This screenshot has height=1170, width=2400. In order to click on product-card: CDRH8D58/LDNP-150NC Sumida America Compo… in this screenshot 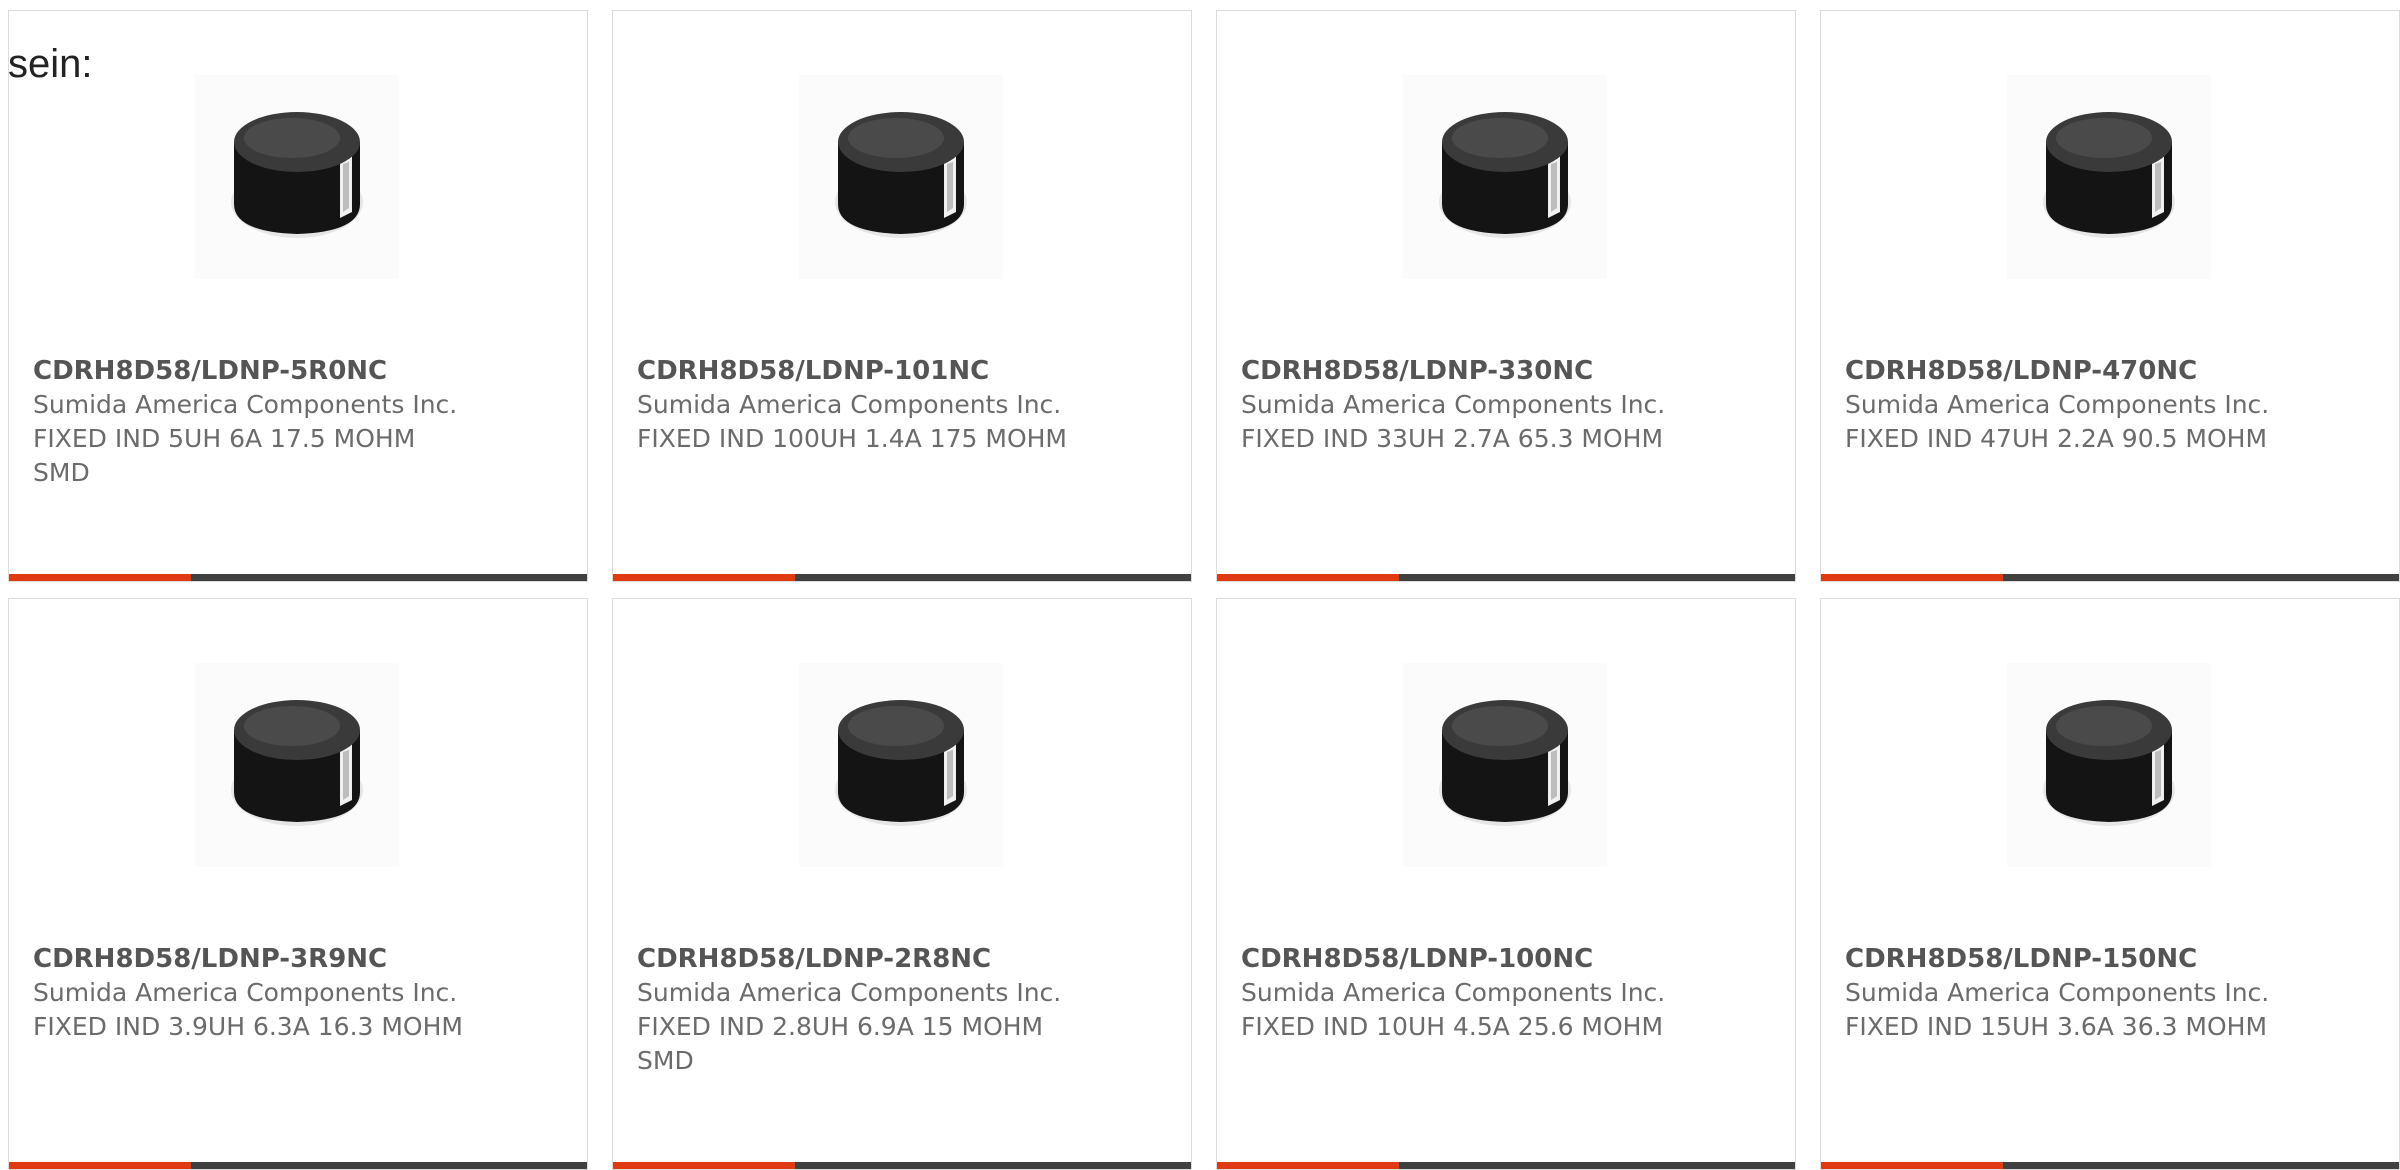, I will do `click(2110, 884)`.